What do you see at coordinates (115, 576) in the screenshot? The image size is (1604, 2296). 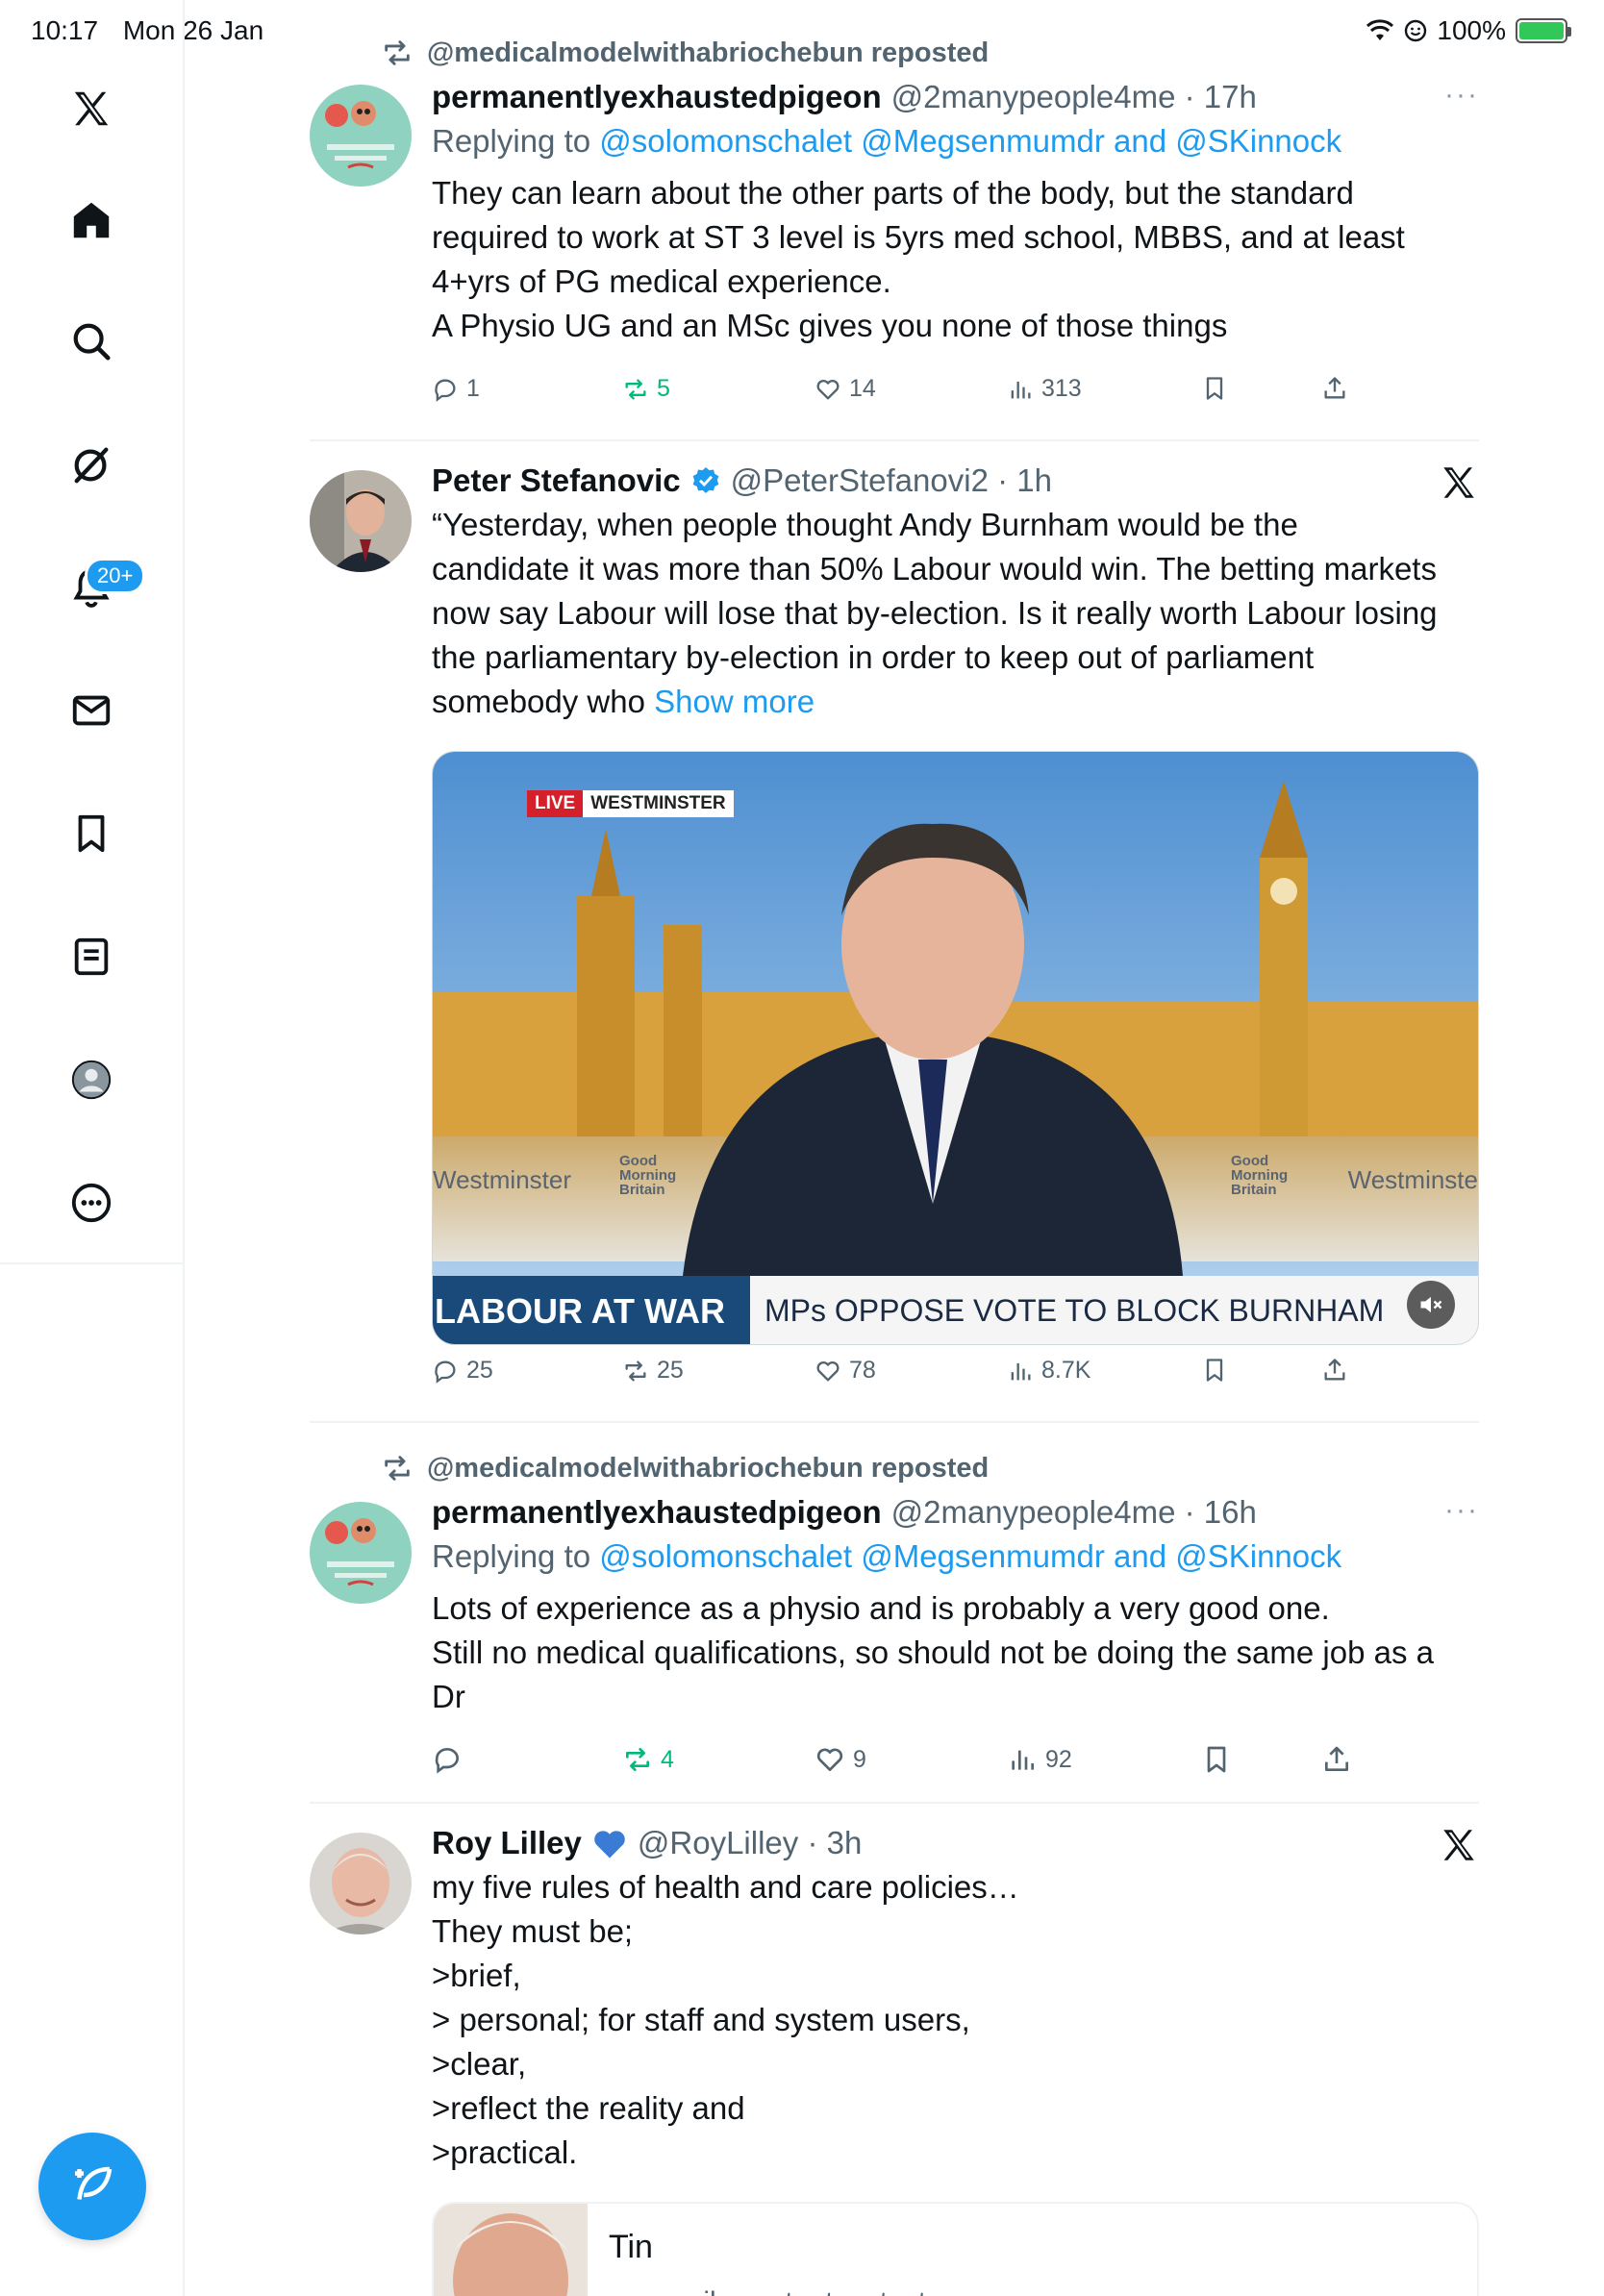 I see `notifications-badge: 20+` at bounding box center [115, 576].